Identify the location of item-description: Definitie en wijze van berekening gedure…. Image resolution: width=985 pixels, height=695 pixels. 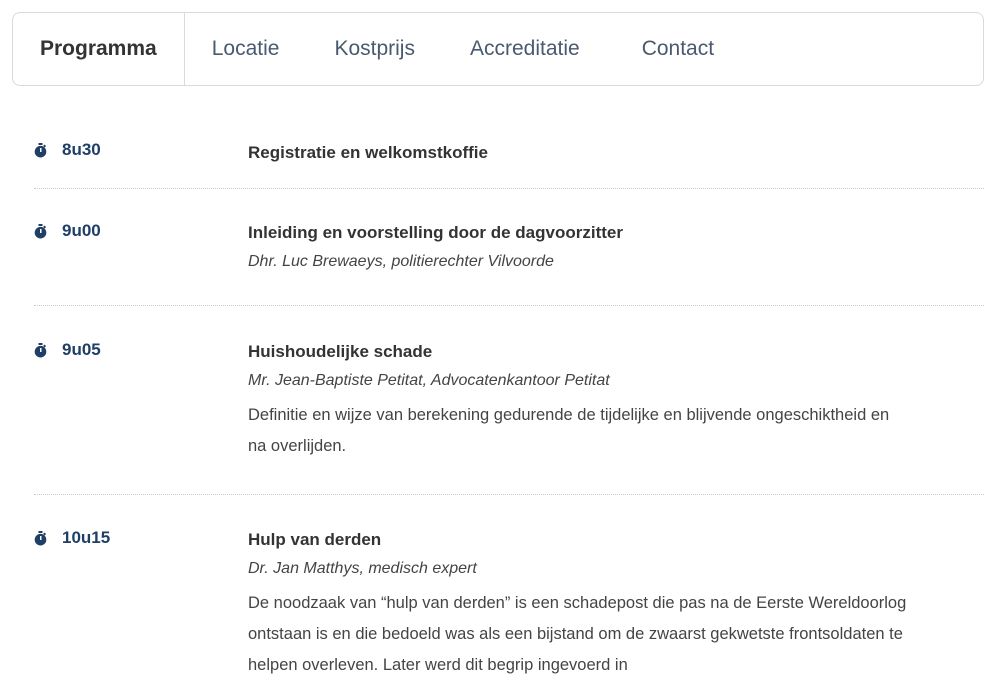
(569, 430).